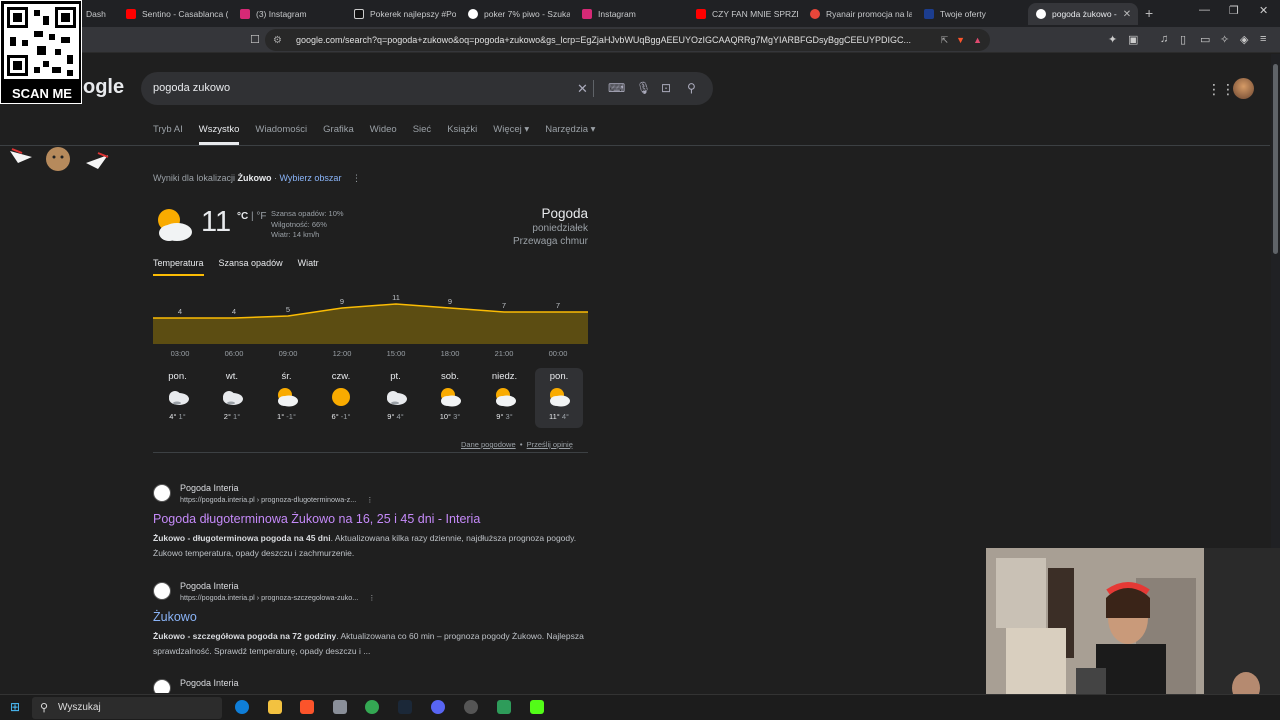 The height and width of the screenshot is (720, 1280). I want to click on maximize-icon: ❐, so click(1234, 10).